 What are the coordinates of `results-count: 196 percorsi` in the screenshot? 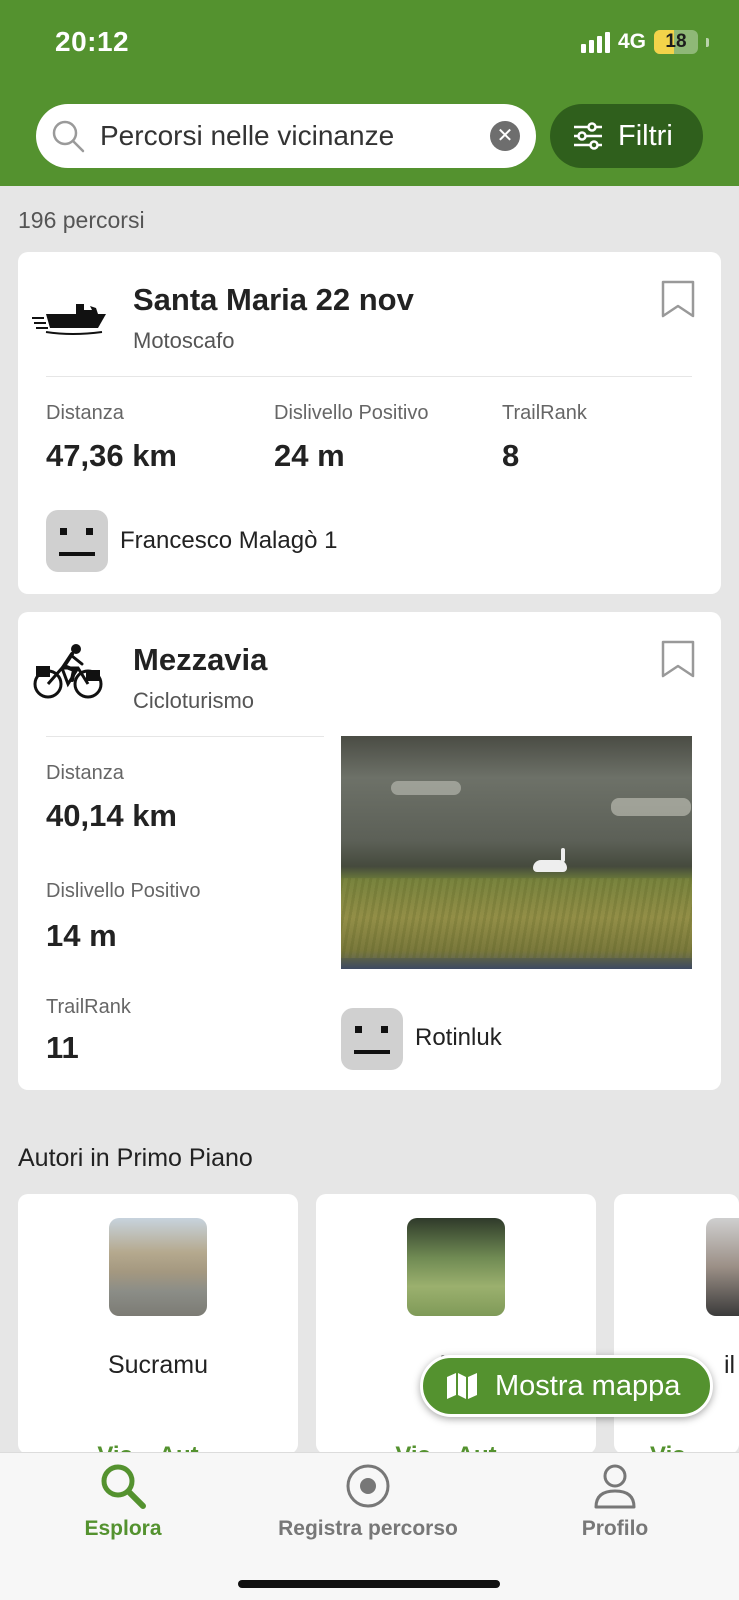 It's located at (81, 220).